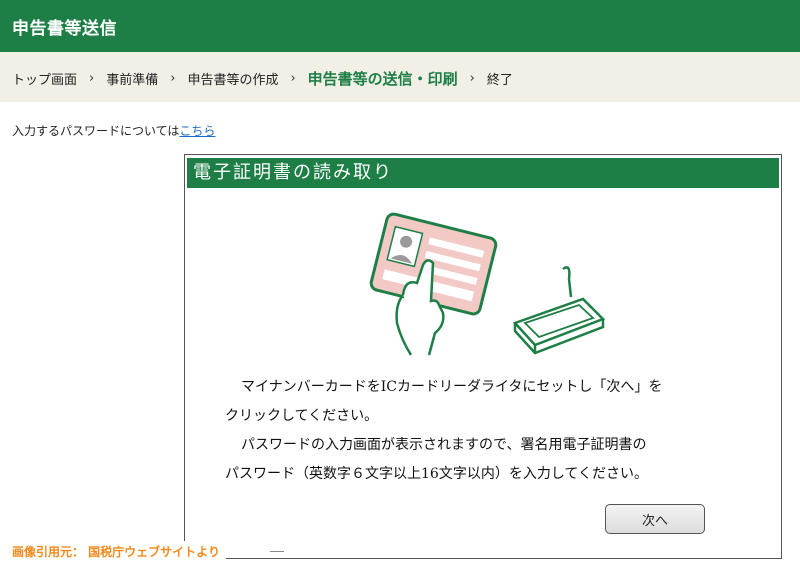 This screenshot has height=571, width=800. Describe the element at coordinates (233, 80) in the screenshot. I see `breadcrumb-item-create: 申告書等の作成` at that location.